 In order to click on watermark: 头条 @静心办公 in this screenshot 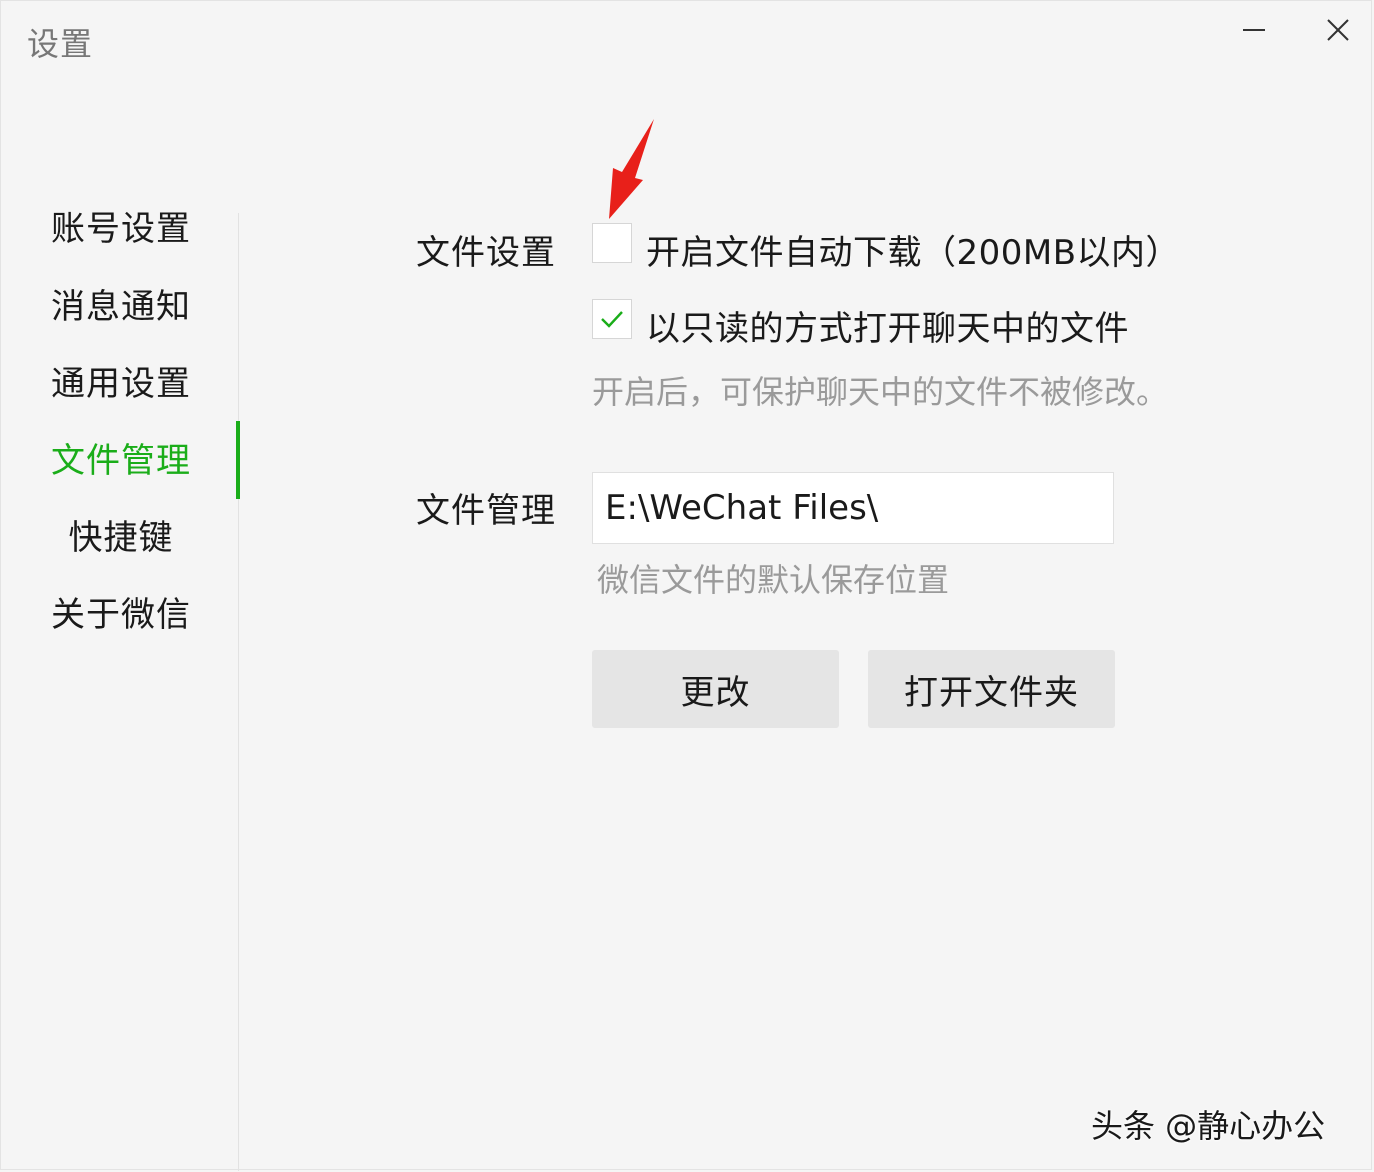, I will do `click(1208, 1126)`.